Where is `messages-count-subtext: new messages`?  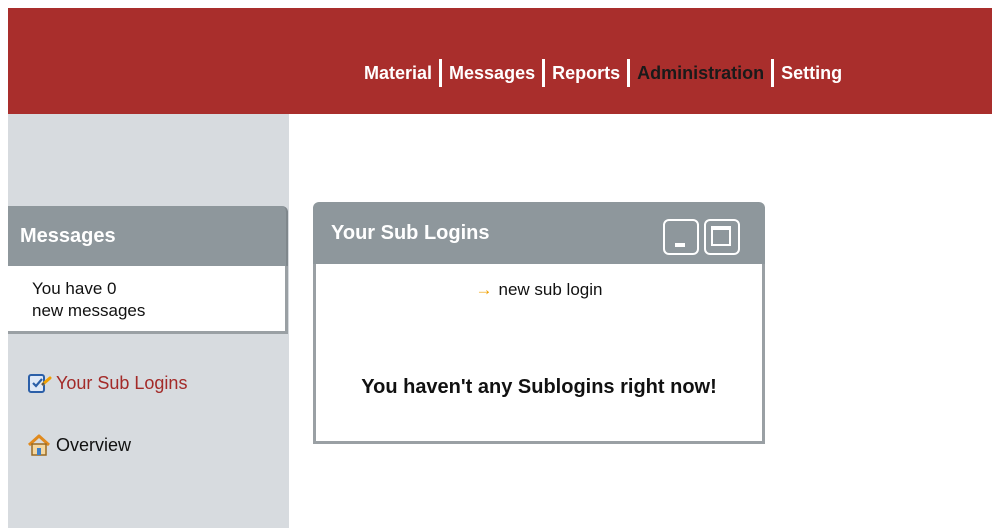
messages-count-subtext: new messages is located at coordinates (89, 310).